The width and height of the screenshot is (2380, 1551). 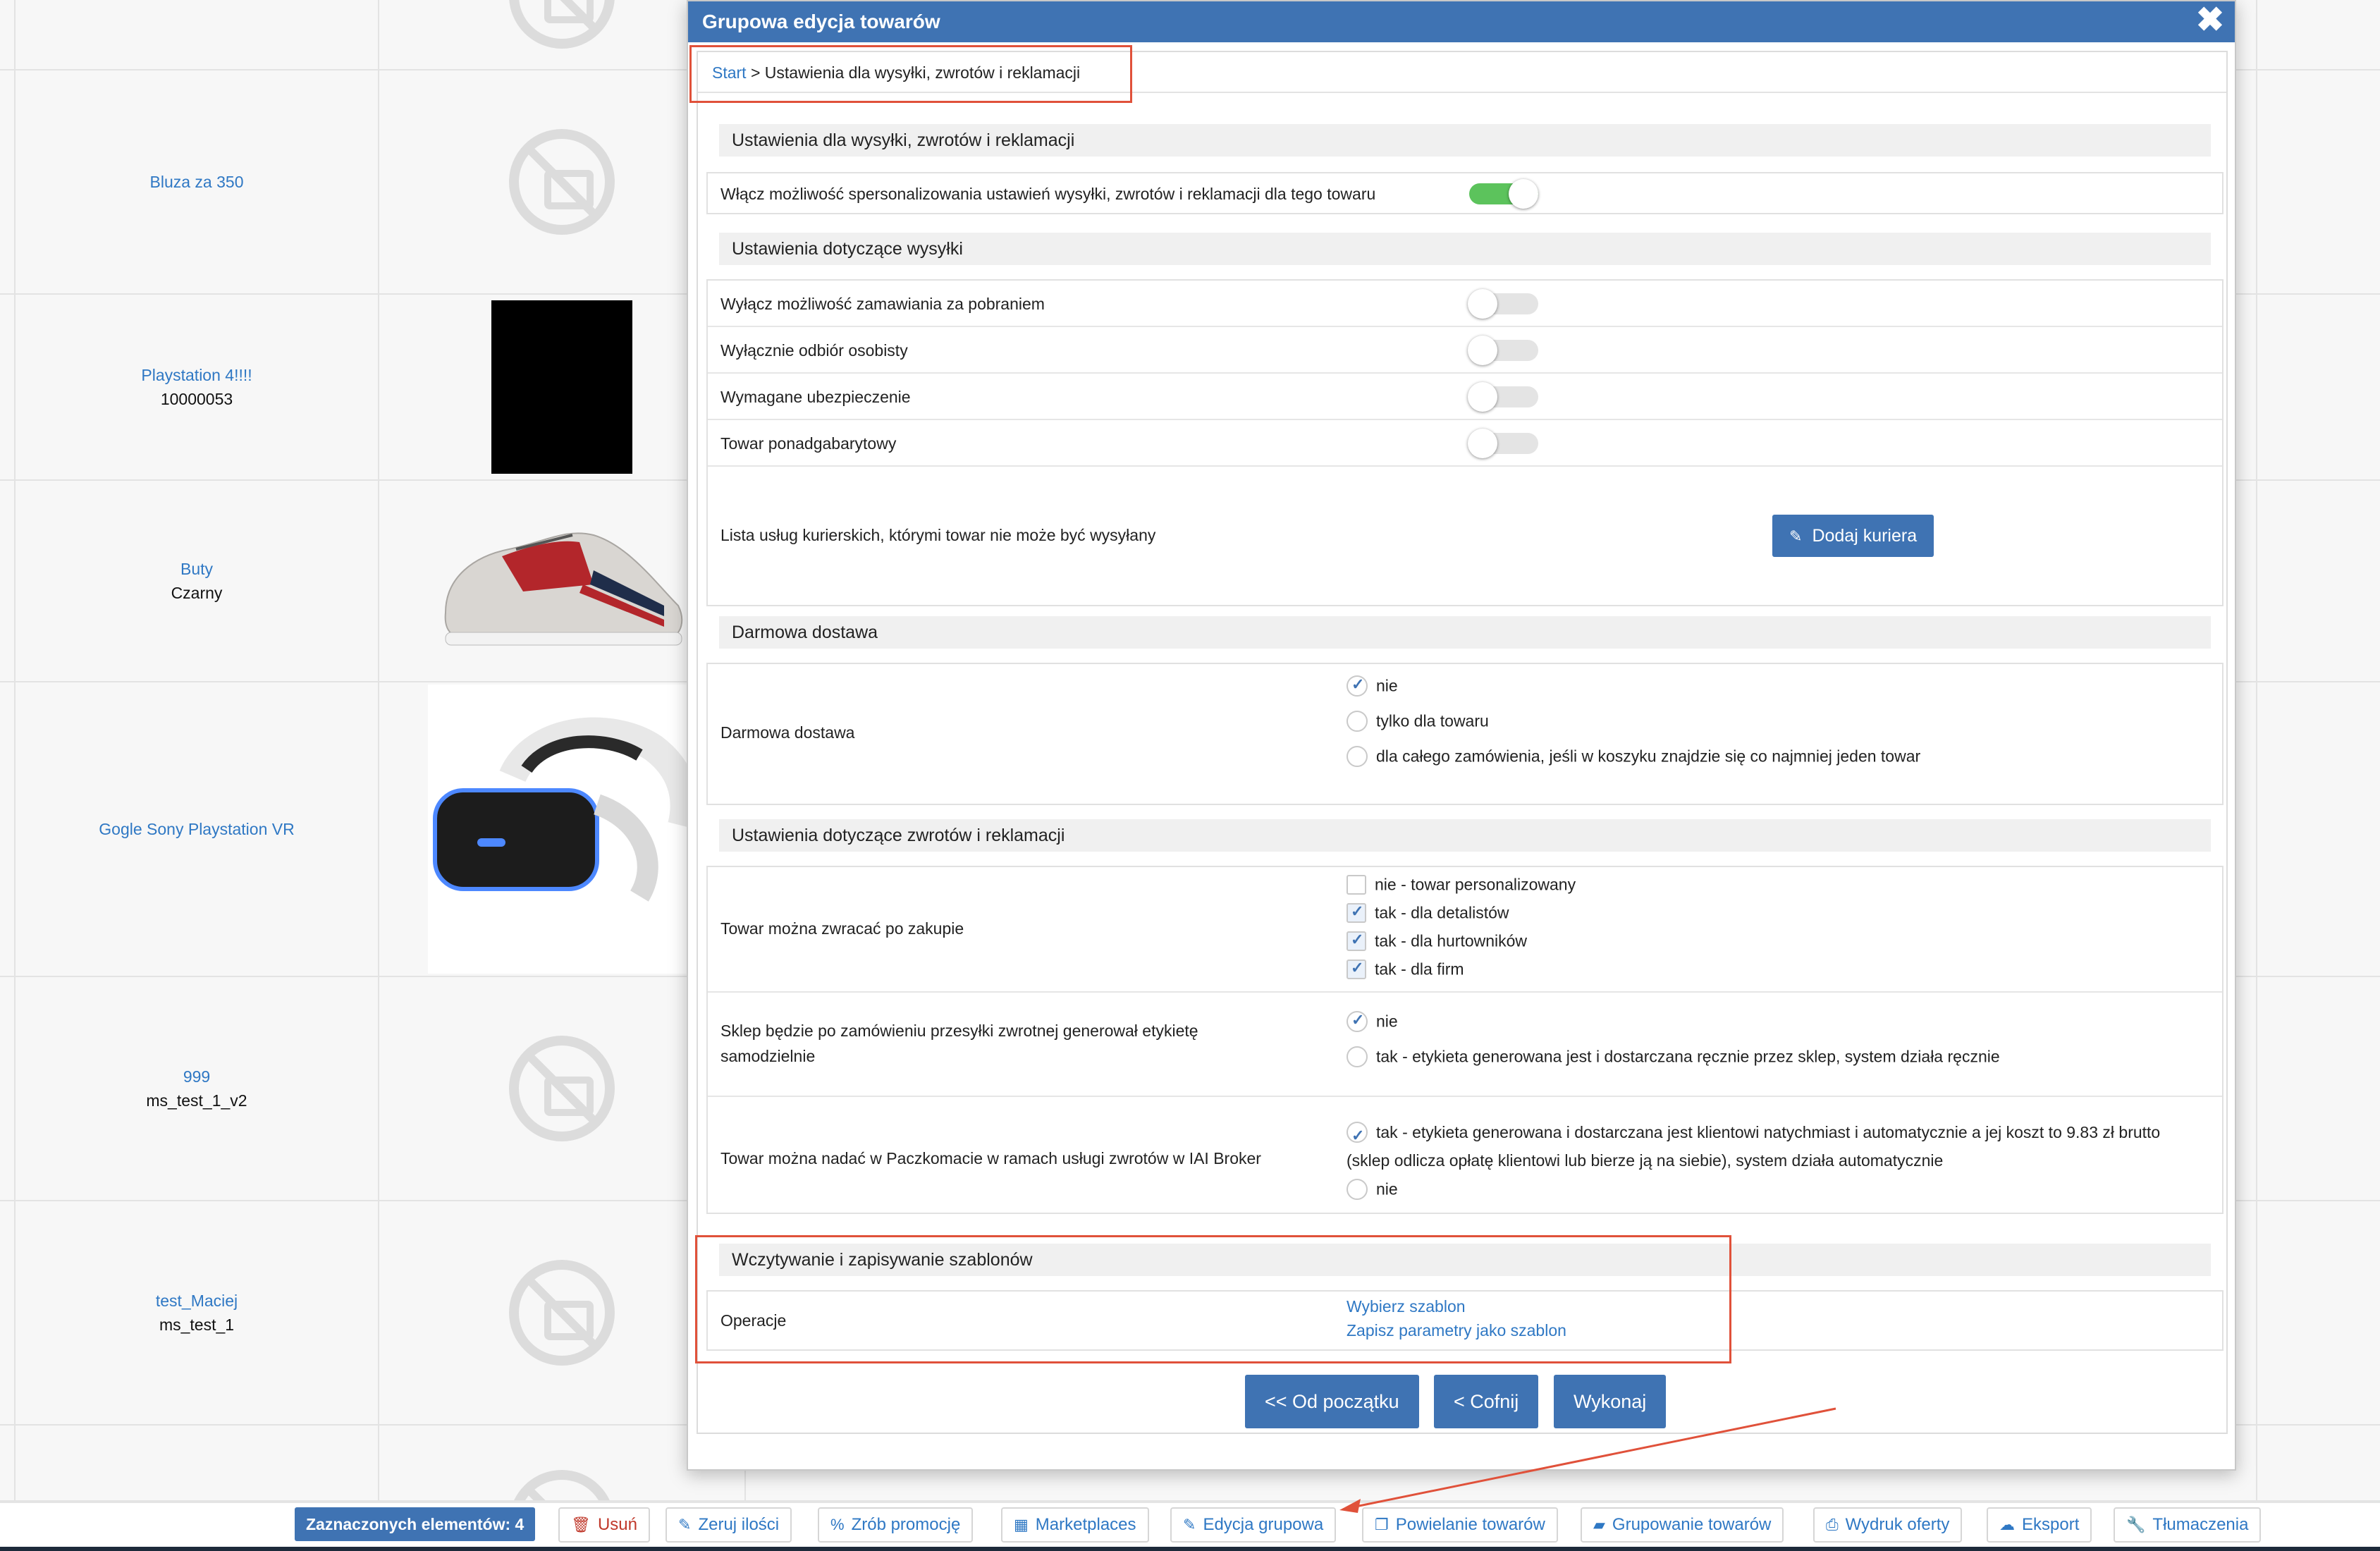 I want to click on product-name-link: 999, so click(x=197, y=1077).